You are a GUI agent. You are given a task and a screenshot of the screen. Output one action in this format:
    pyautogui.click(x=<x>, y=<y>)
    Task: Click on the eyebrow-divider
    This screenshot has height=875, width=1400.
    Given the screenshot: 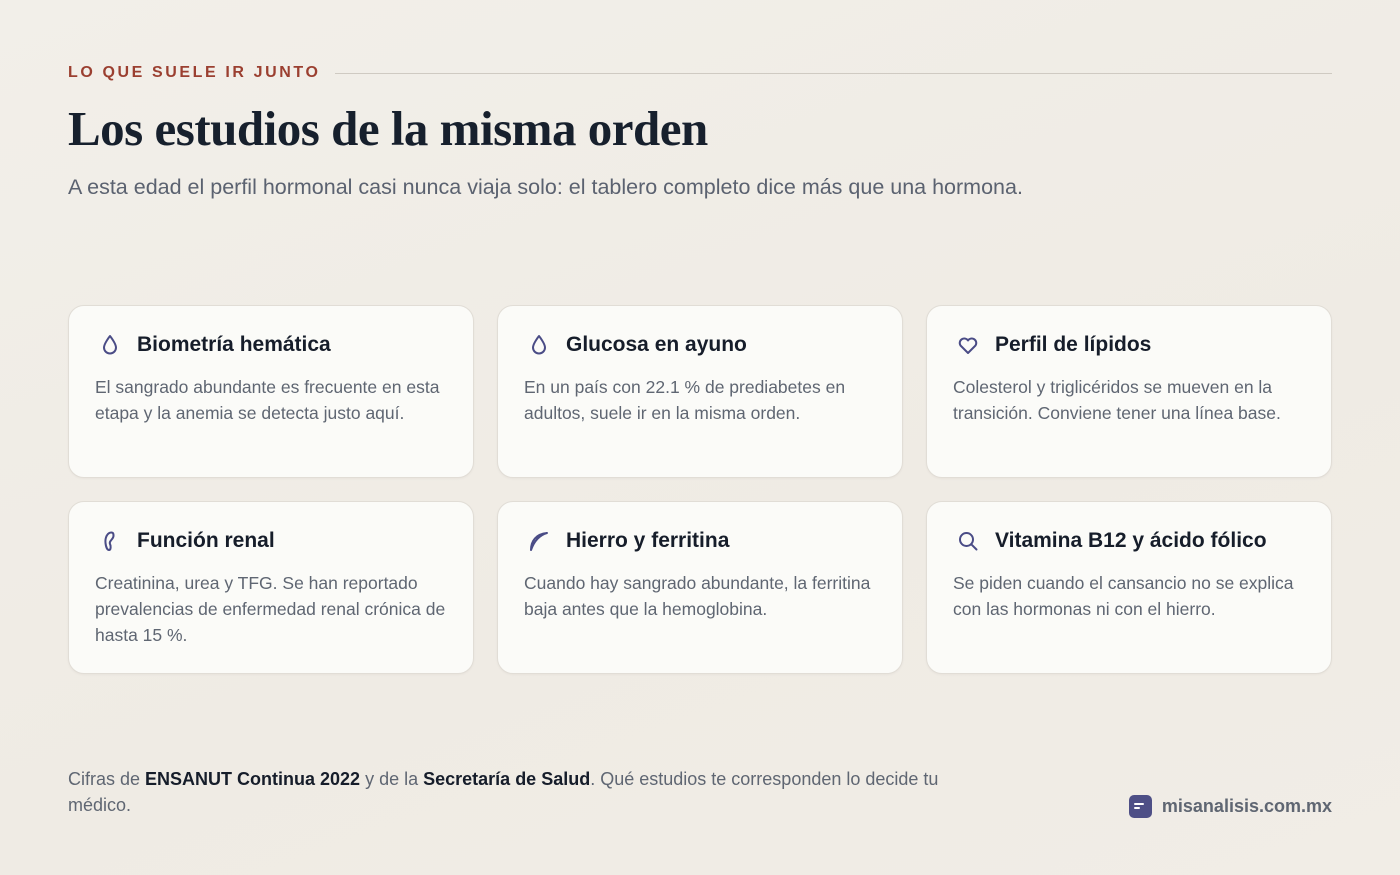 What is the action you would take?
    pyautogui.click(x=833, y=73)
    